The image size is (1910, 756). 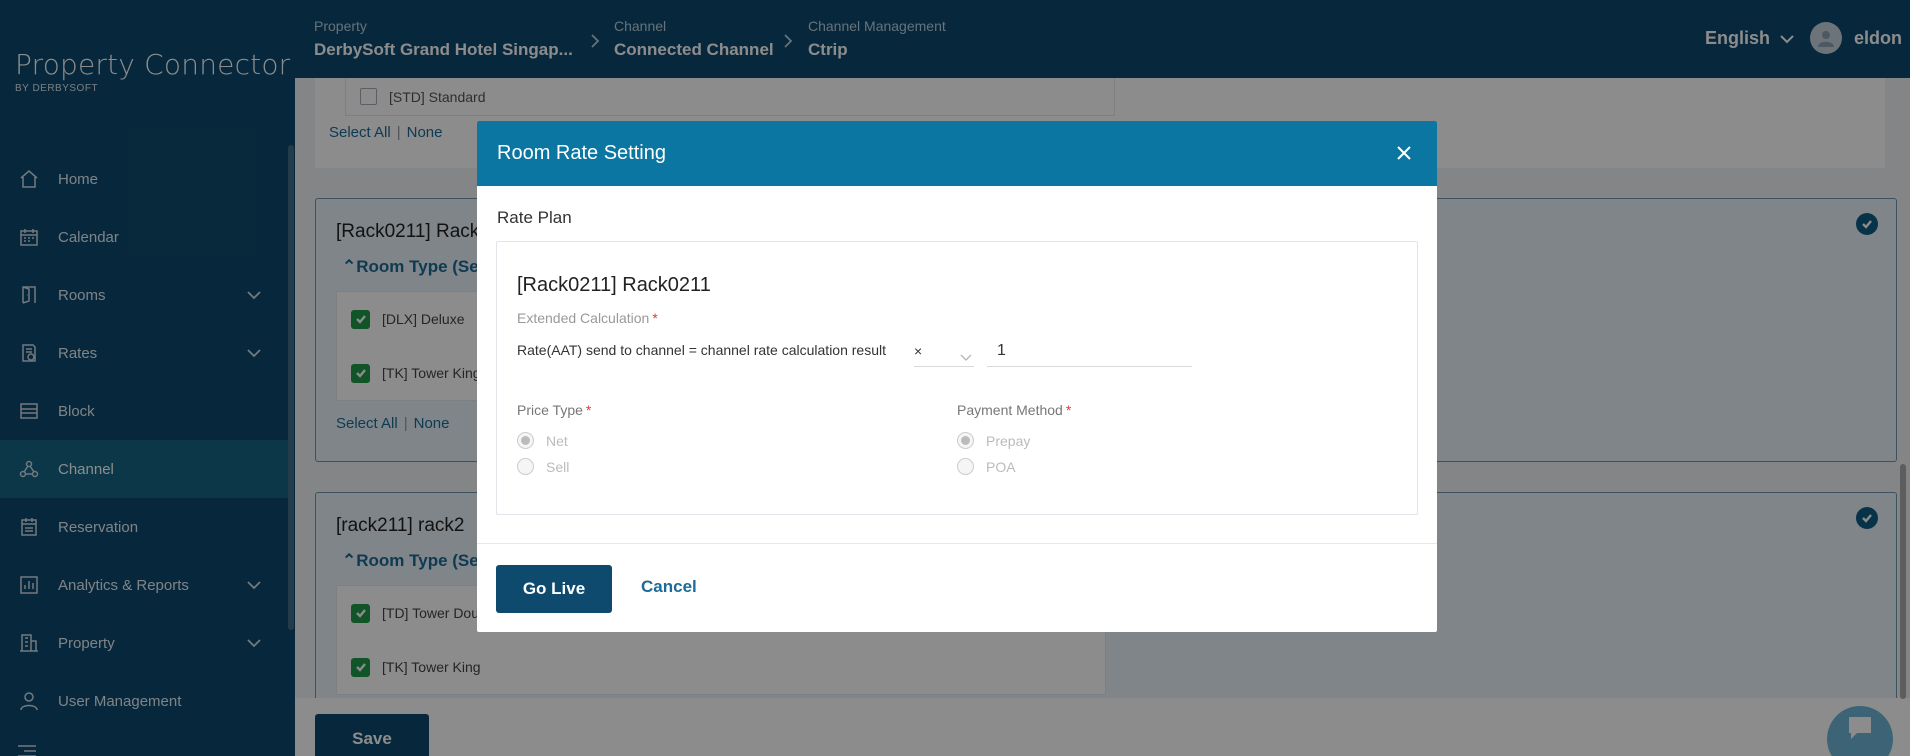 I want to click on multiplier-input, so click(x=1089, y=351).